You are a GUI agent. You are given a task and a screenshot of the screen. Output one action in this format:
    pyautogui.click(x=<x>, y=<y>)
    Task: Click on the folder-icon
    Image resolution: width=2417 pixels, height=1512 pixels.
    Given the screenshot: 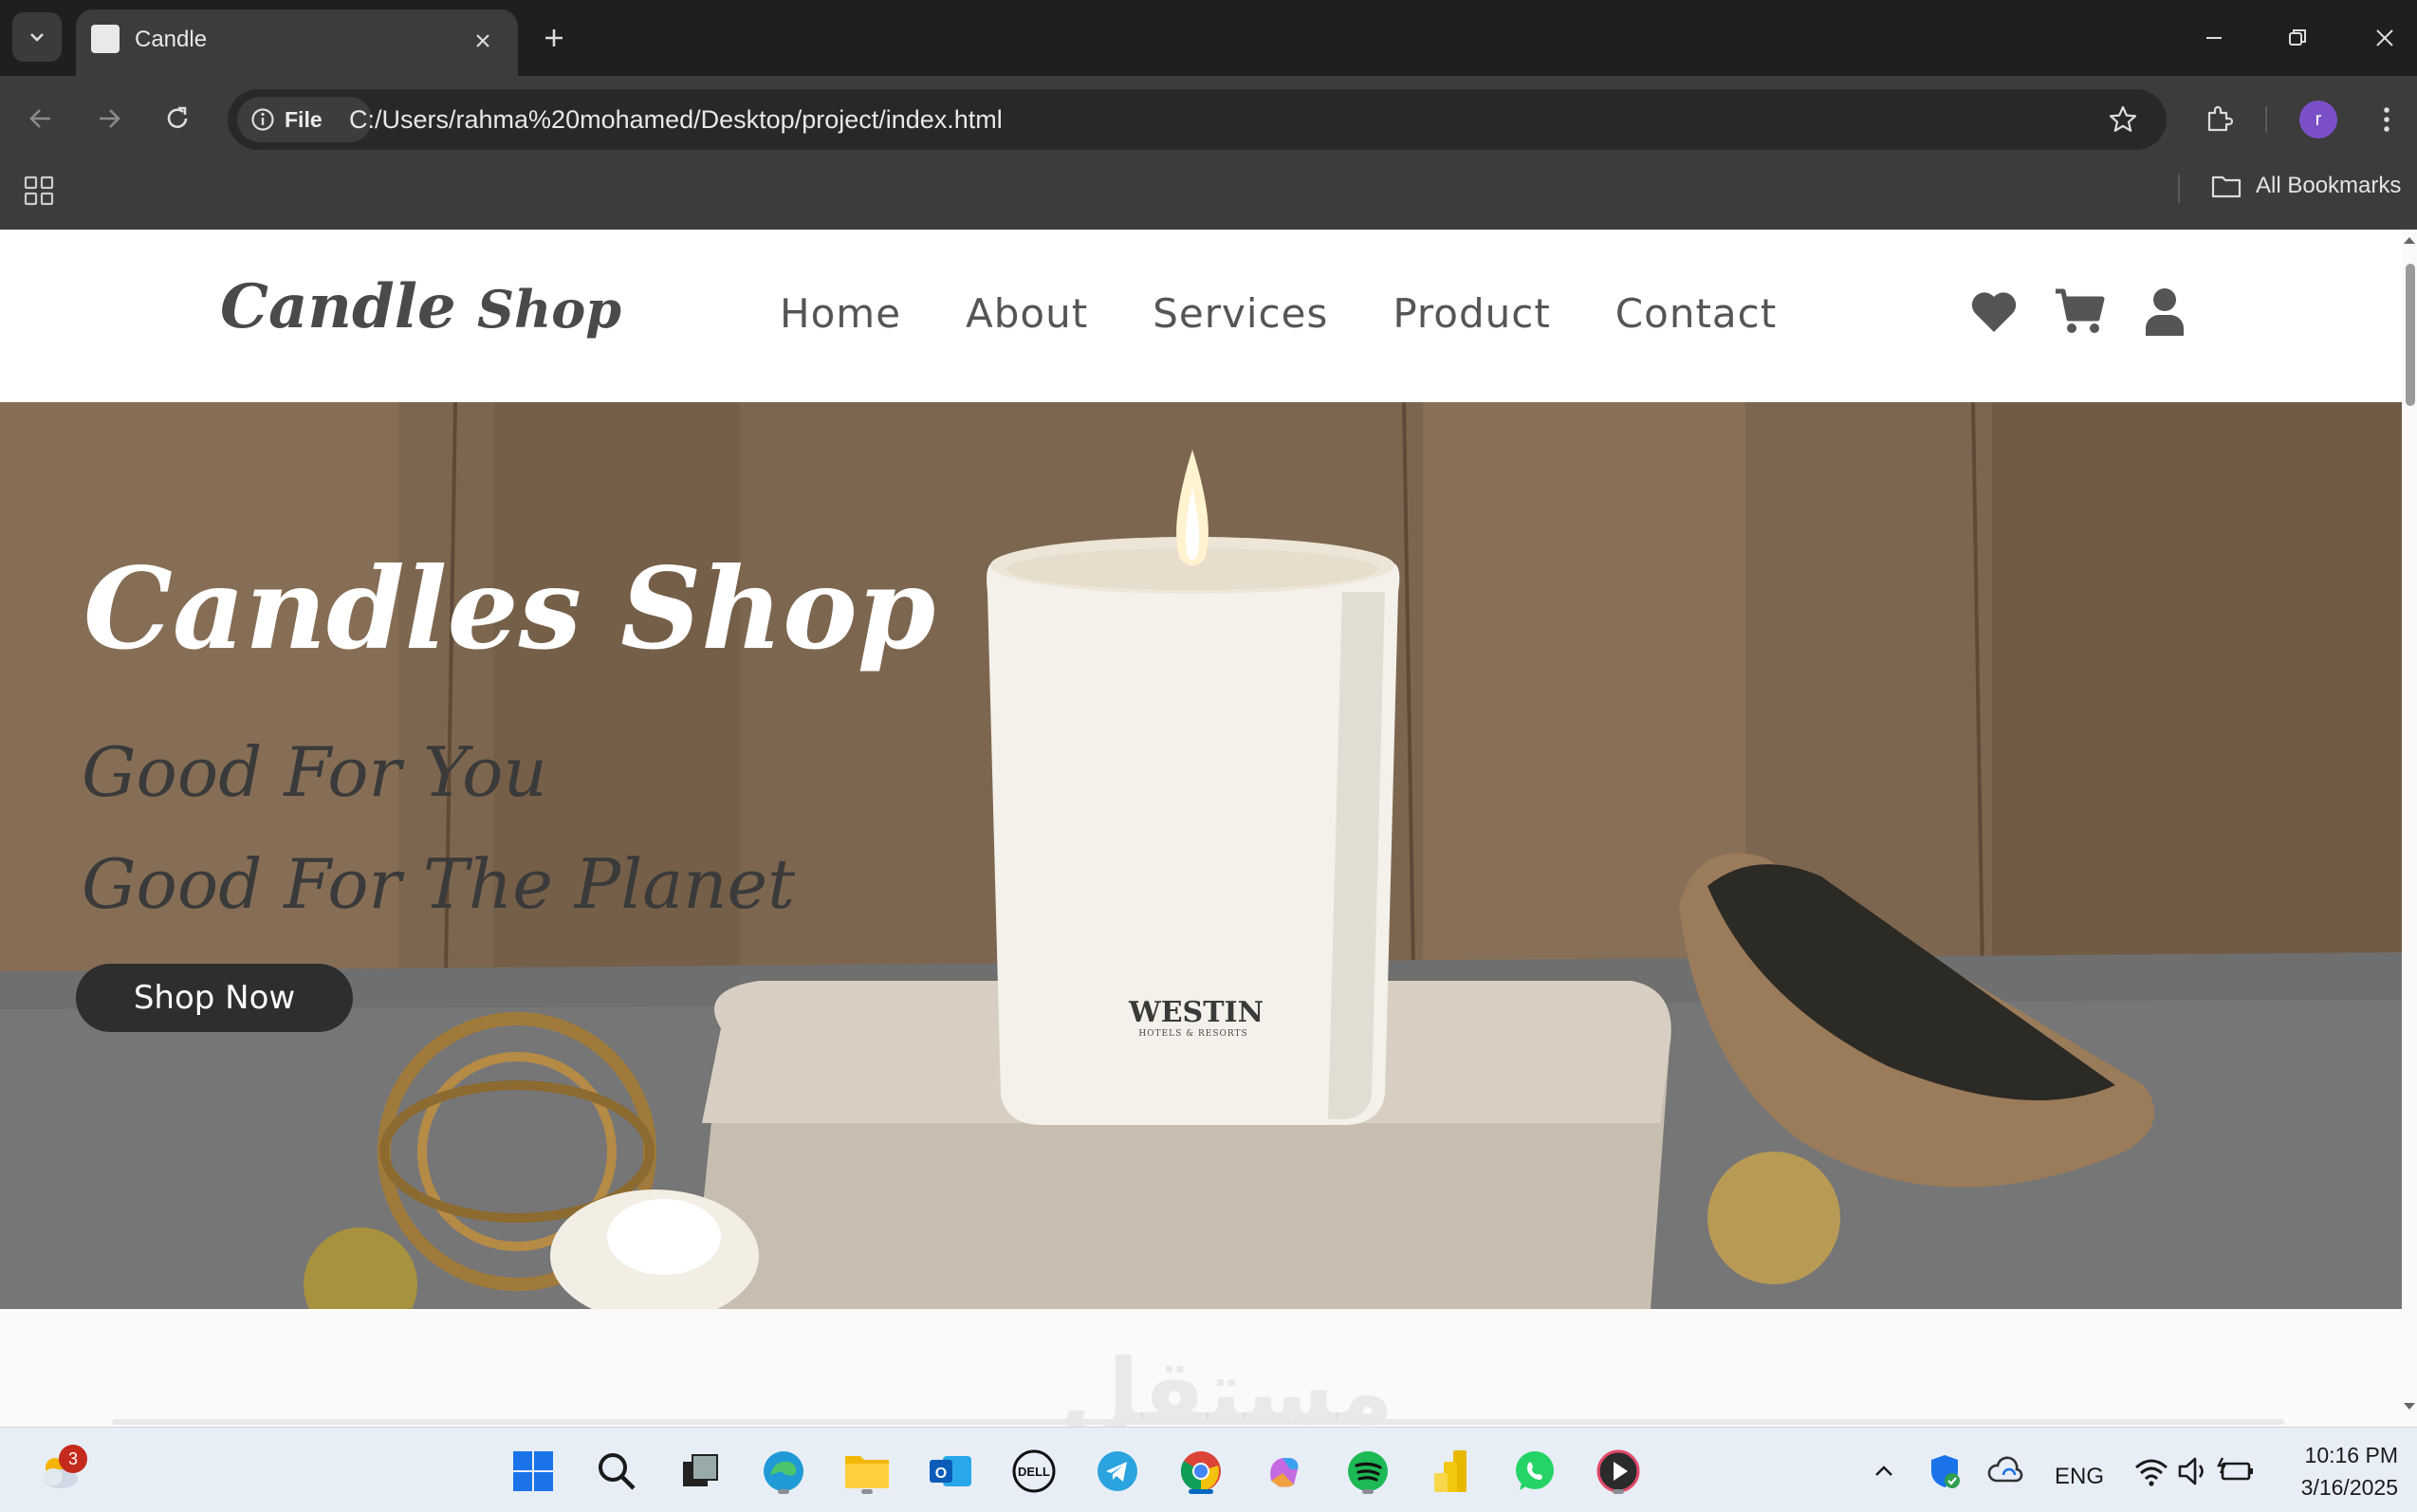 What is the action you would take?
    pyautogui.click(x=867, y=1472)
    